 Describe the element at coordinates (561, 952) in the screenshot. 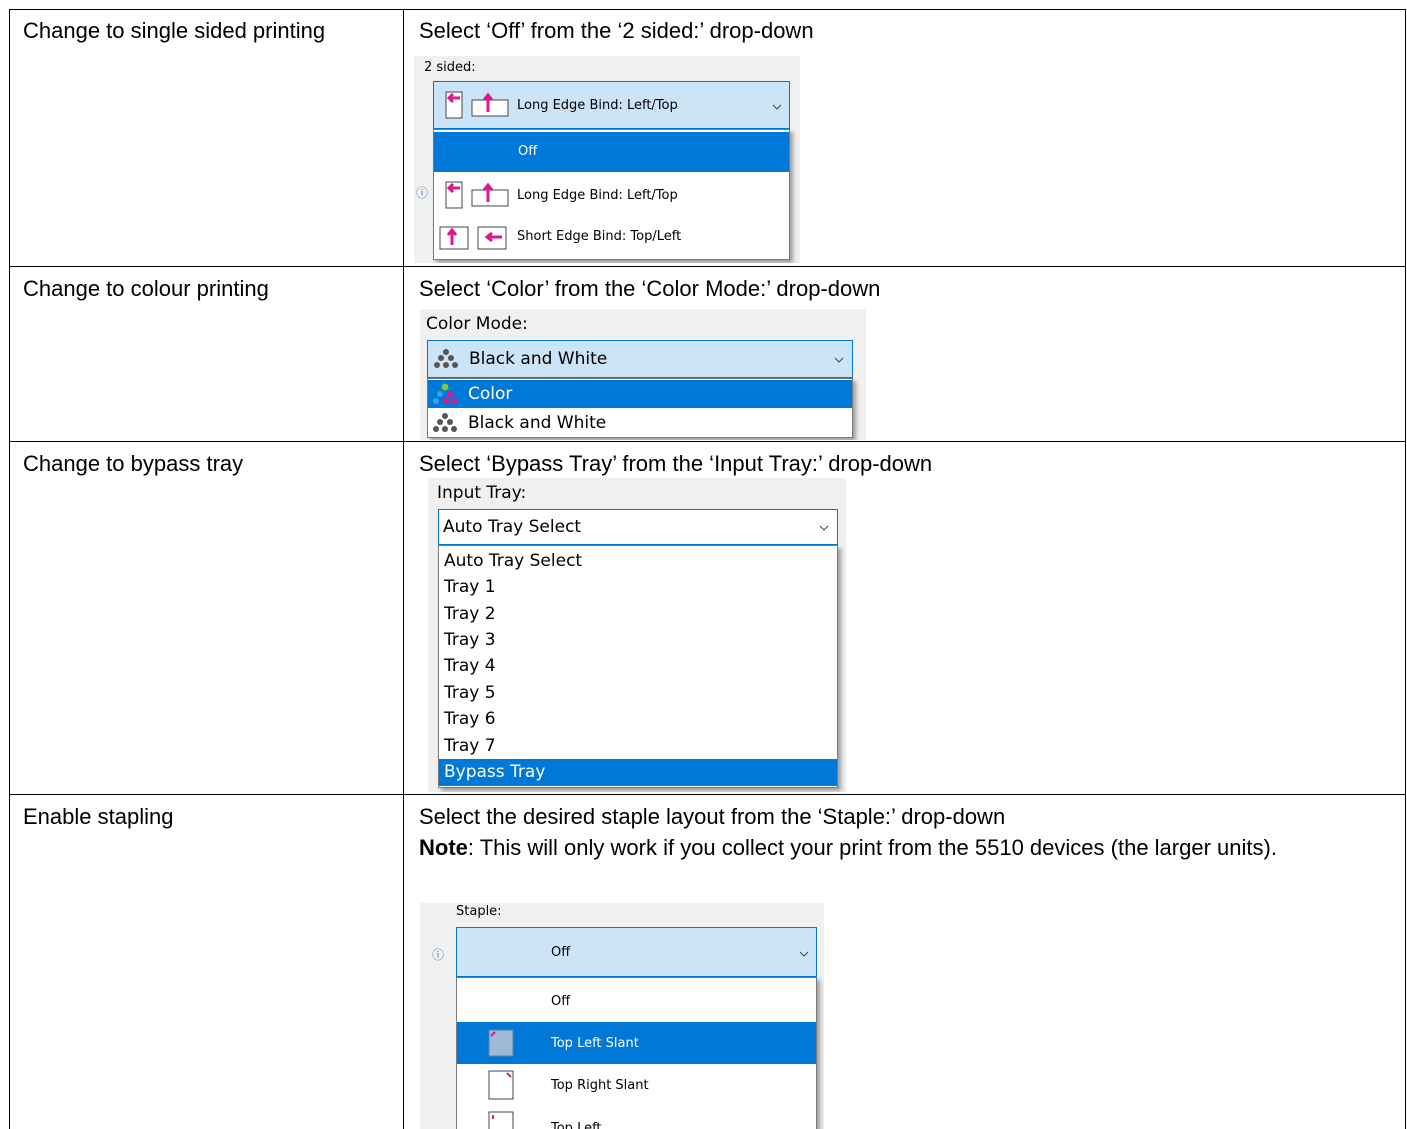

I see `staple-combo-value: Off` at that location.